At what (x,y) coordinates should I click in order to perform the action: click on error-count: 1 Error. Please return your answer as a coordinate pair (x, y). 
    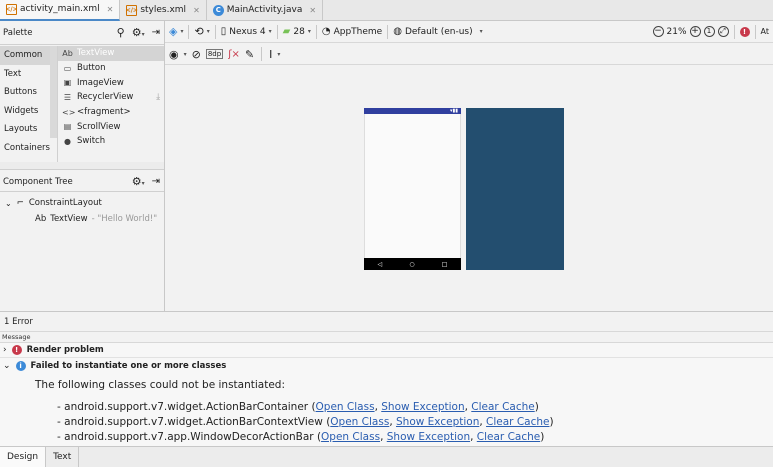
    Looking at the image, I should click on (18, 321).